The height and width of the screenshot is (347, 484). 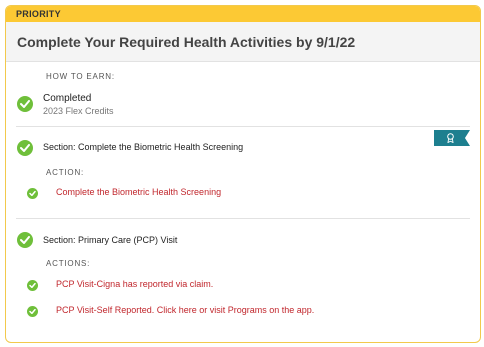 I want to click on action-link-biometric-screening: Complete the Biometric Health Screening, so click(x=138, y=192).